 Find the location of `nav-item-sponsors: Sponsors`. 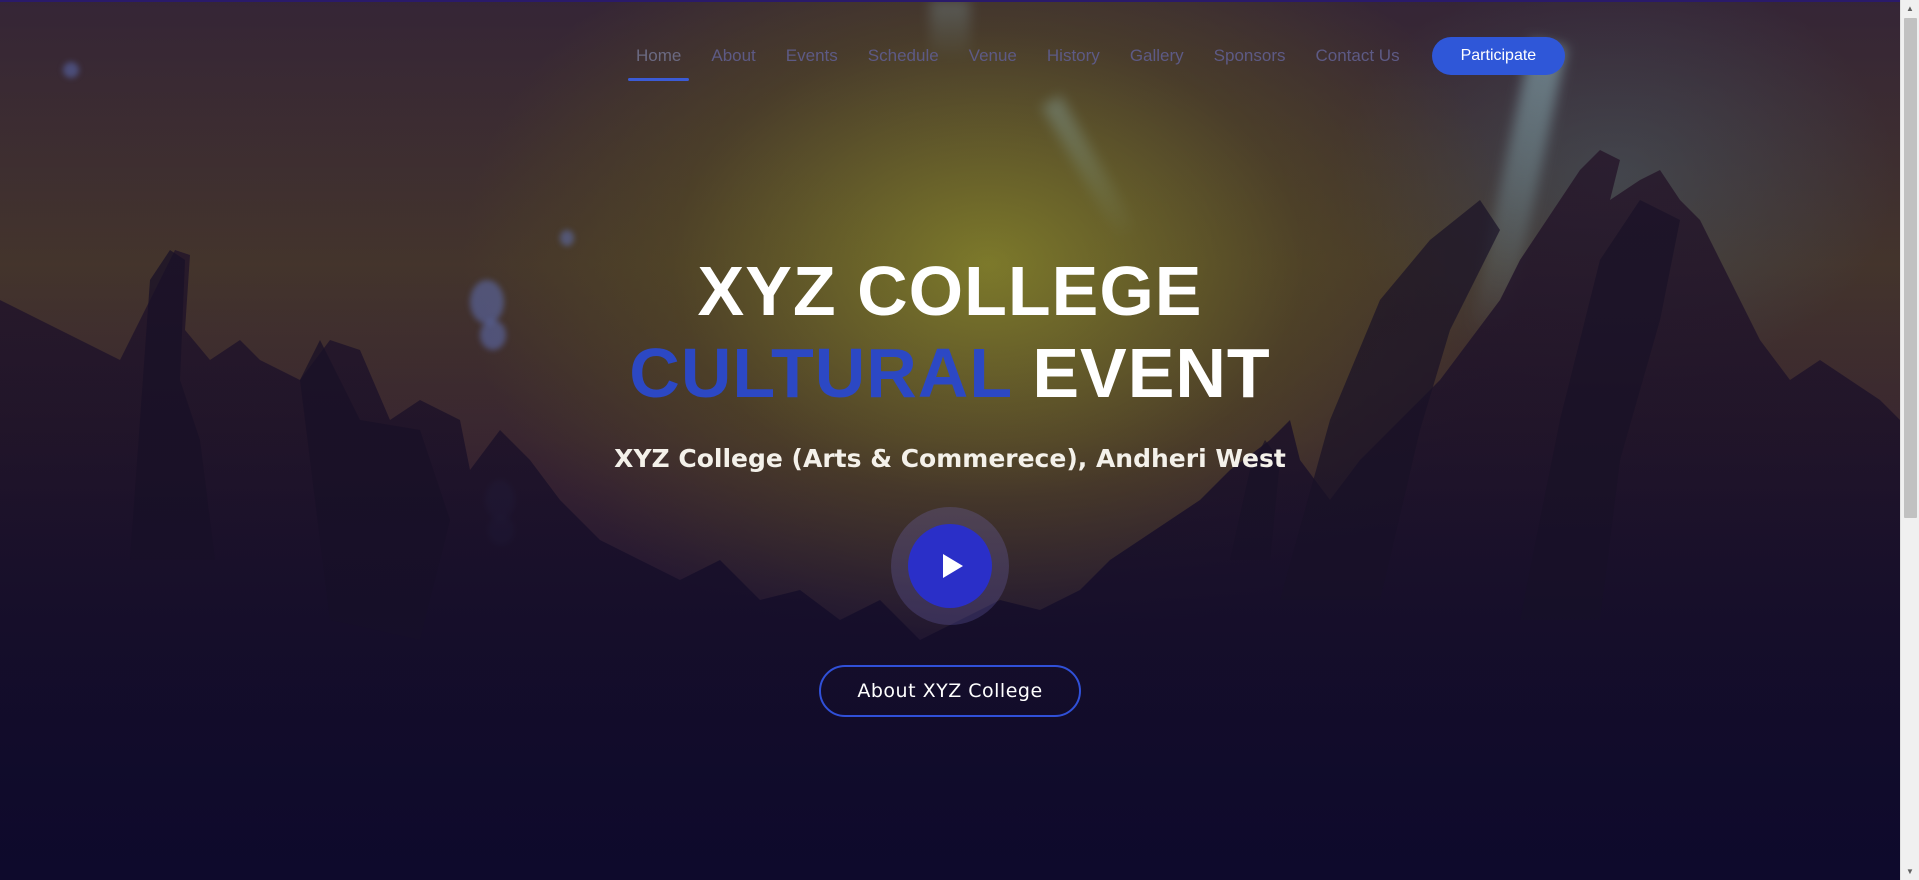

nav-item-sponsors: Sponsors is located at coordinates (1250, 56).